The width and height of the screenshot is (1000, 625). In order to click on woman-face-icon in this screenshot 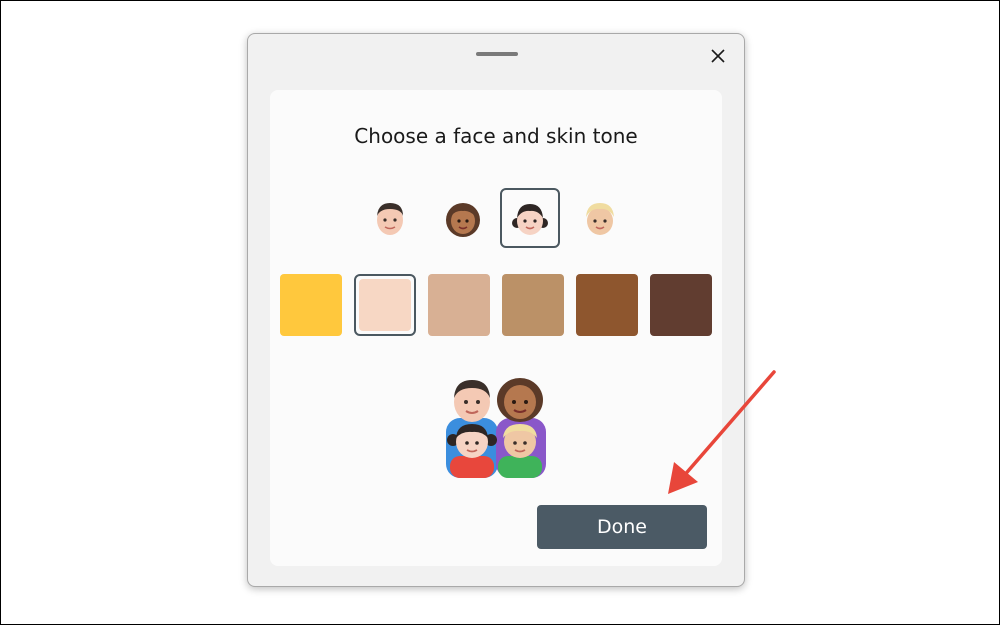, I will do `click(463, 220)`.